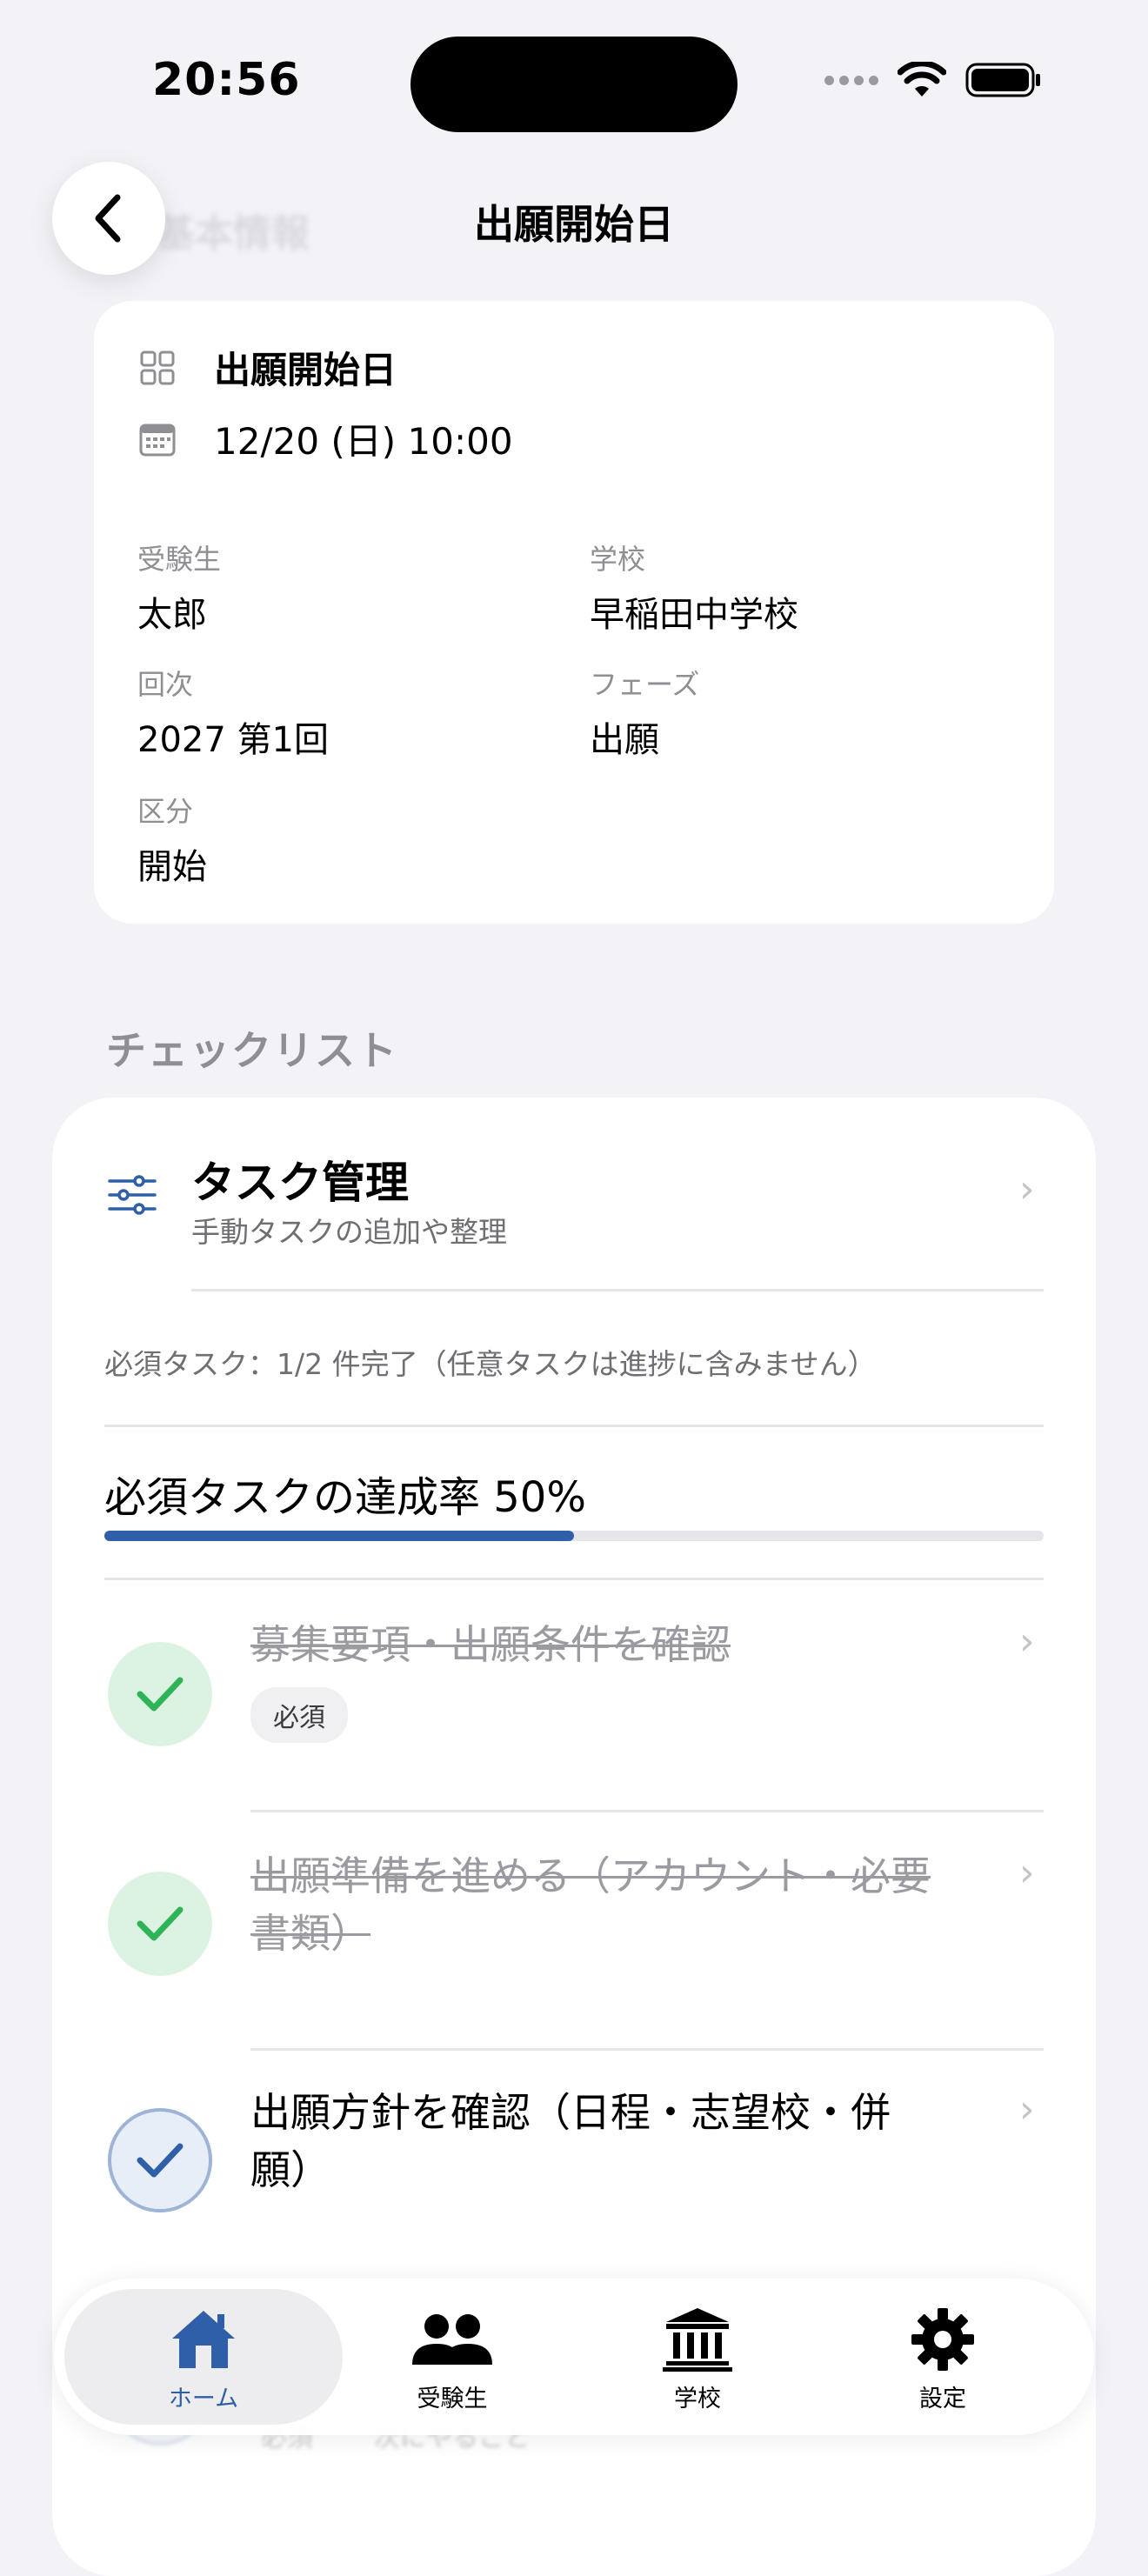 This screenshot has width=1148, height=2576. What do you see at coordinates (694, 615) in the screenshot?
I see `school-value: 早稲田中学校` at bounding box center [694, 615].